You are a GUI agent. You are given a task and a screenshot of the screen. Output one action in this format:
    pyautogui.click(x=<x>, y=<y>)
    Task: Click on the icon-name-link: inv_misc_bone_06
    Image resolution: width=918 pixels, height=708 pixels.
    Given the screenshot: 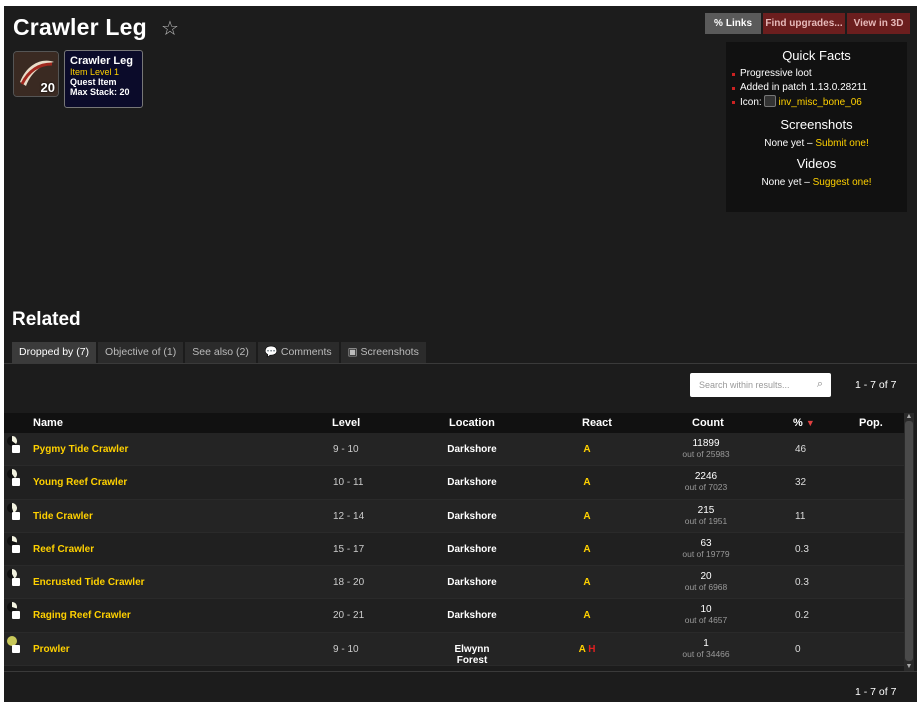 What is the action you would take?
    pyautogui.click(x=819, y=102)
    